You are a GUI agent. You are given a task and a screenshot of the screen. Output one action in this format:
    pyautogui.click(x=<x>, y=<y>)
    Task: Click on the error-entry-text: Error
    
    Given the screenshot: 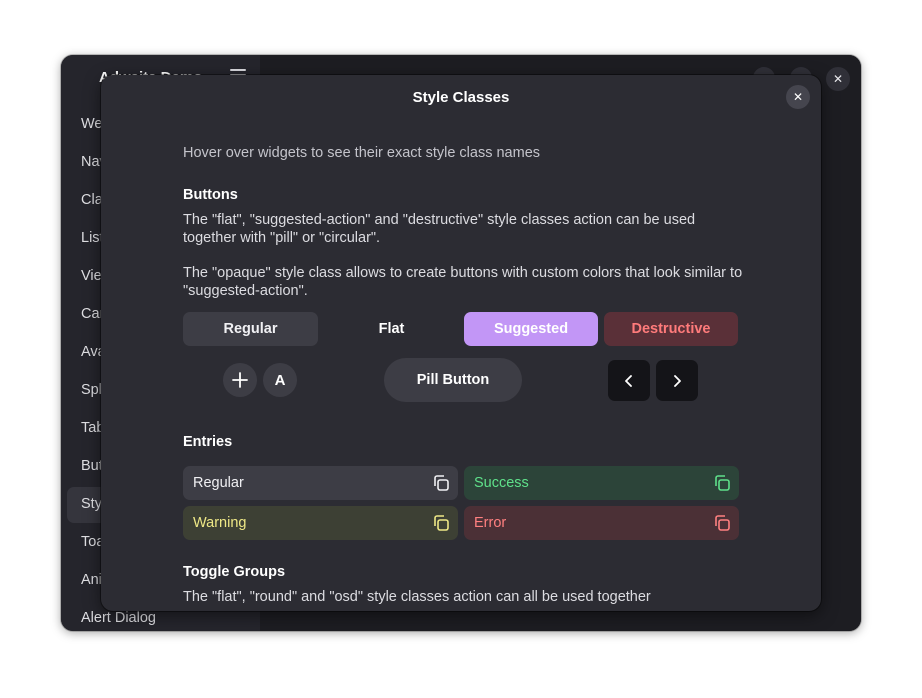 What is the action you would take?
    pyautogui.click(x=490, y=523)
    